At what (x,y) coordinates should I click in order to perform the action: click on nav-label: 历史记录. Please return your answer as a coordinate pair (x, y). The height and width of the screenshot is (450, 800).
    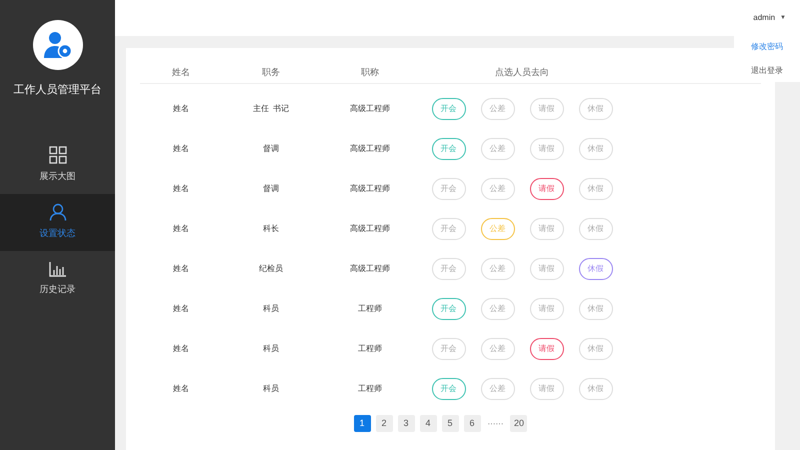
    Looking at the image, I should click on (58, 289).